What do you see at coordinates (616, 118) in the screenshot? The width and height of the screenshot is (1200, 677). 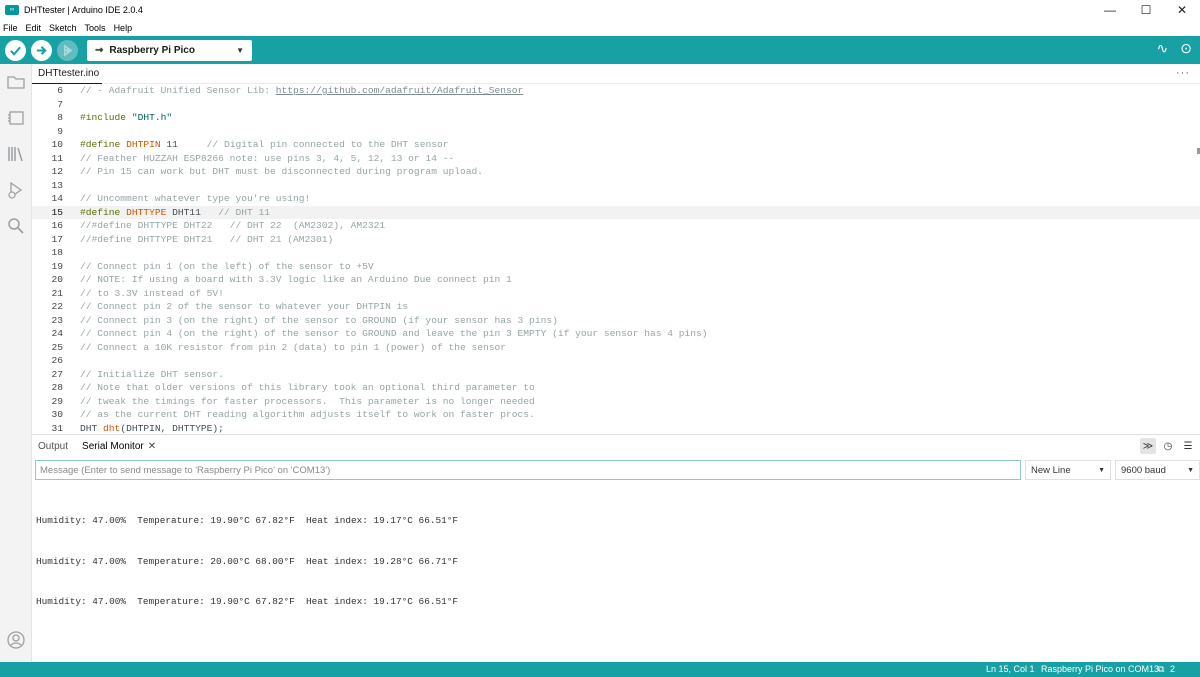 I see `code-line: 8 #include "DHT.h"` at bounding box center [616, 118].